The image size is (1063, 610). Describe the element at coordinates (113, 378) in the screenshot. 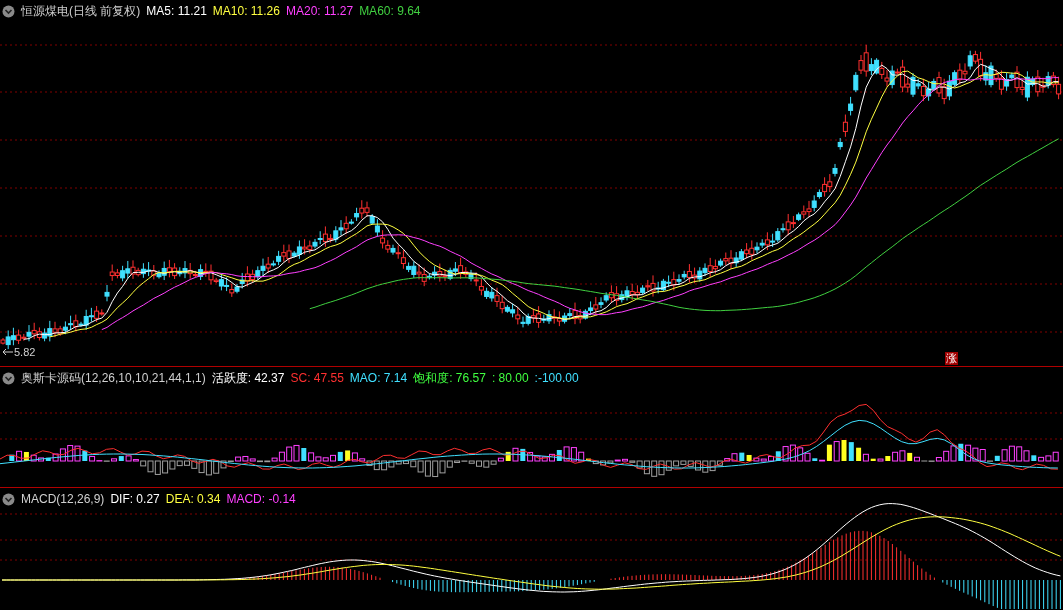

I see `indicator-title: 奥斯卡源码(12,26,10,10,21,44,1,1)` at that location.